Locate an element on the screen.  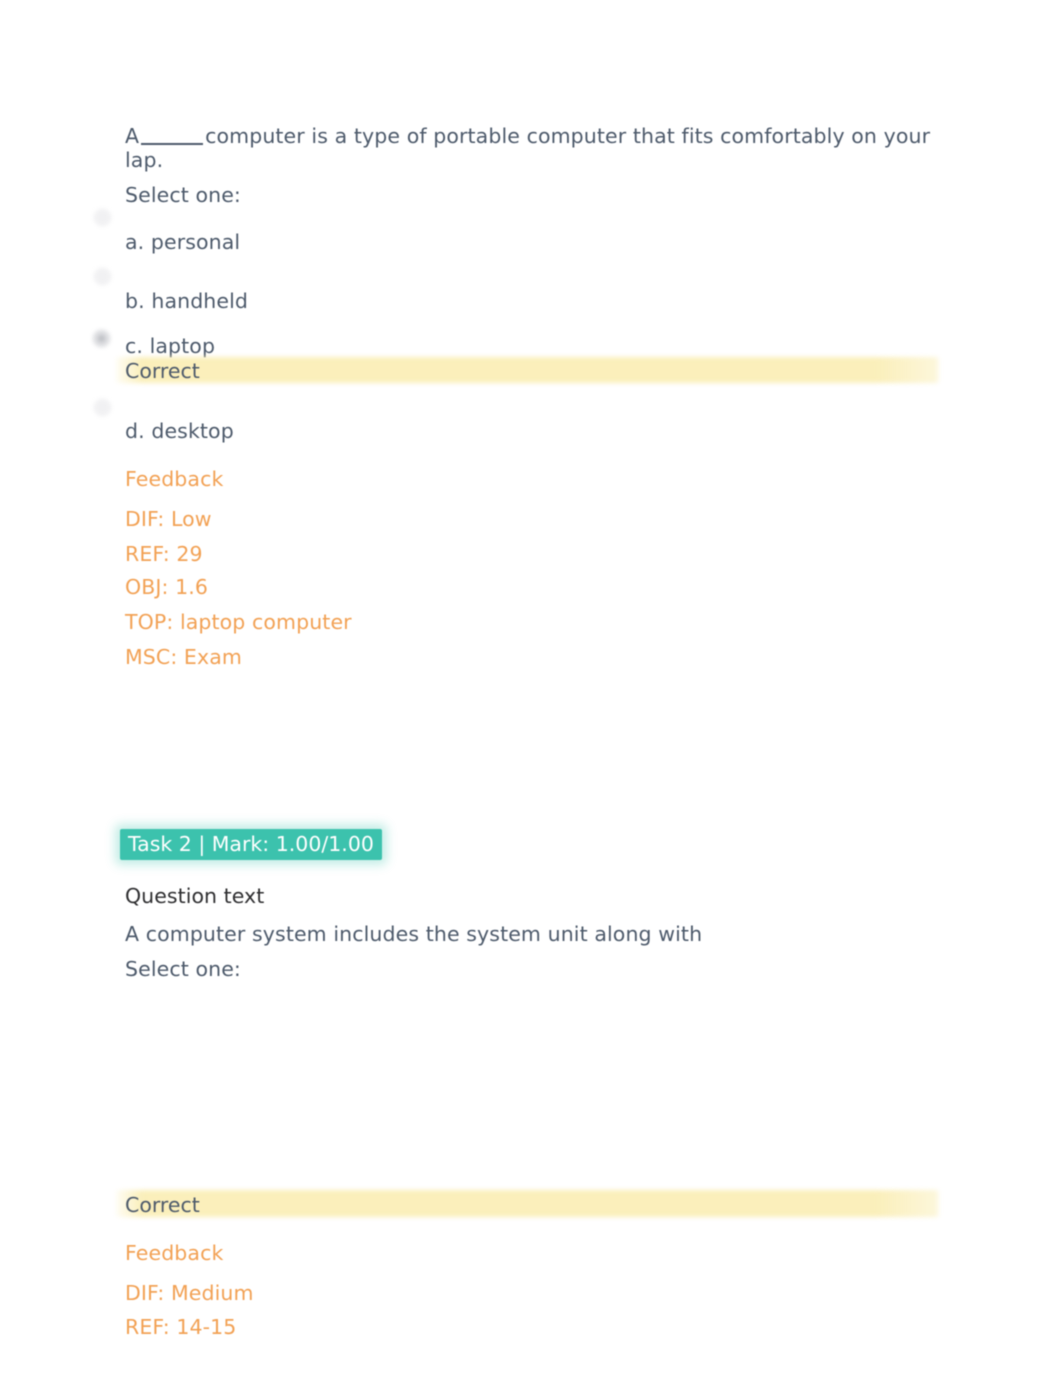
question1-correct-label: Correct is located at coordinates (162, 371).